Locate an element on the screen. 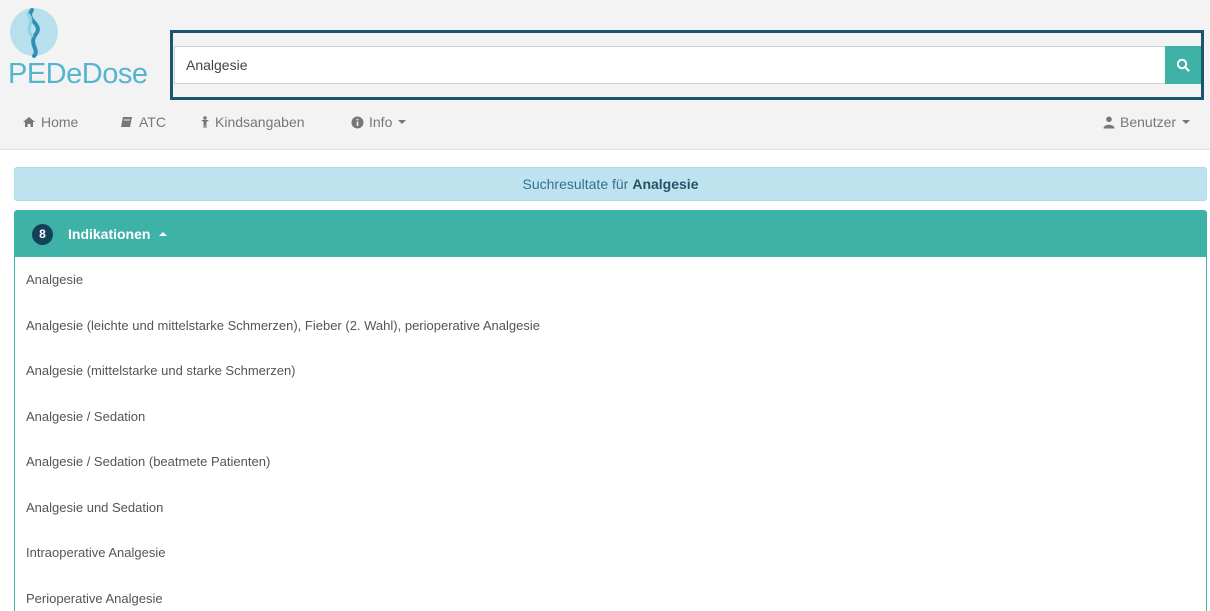 The image size is (1210, 611). nav-info-label: Info is located at coordinates (381, 122).